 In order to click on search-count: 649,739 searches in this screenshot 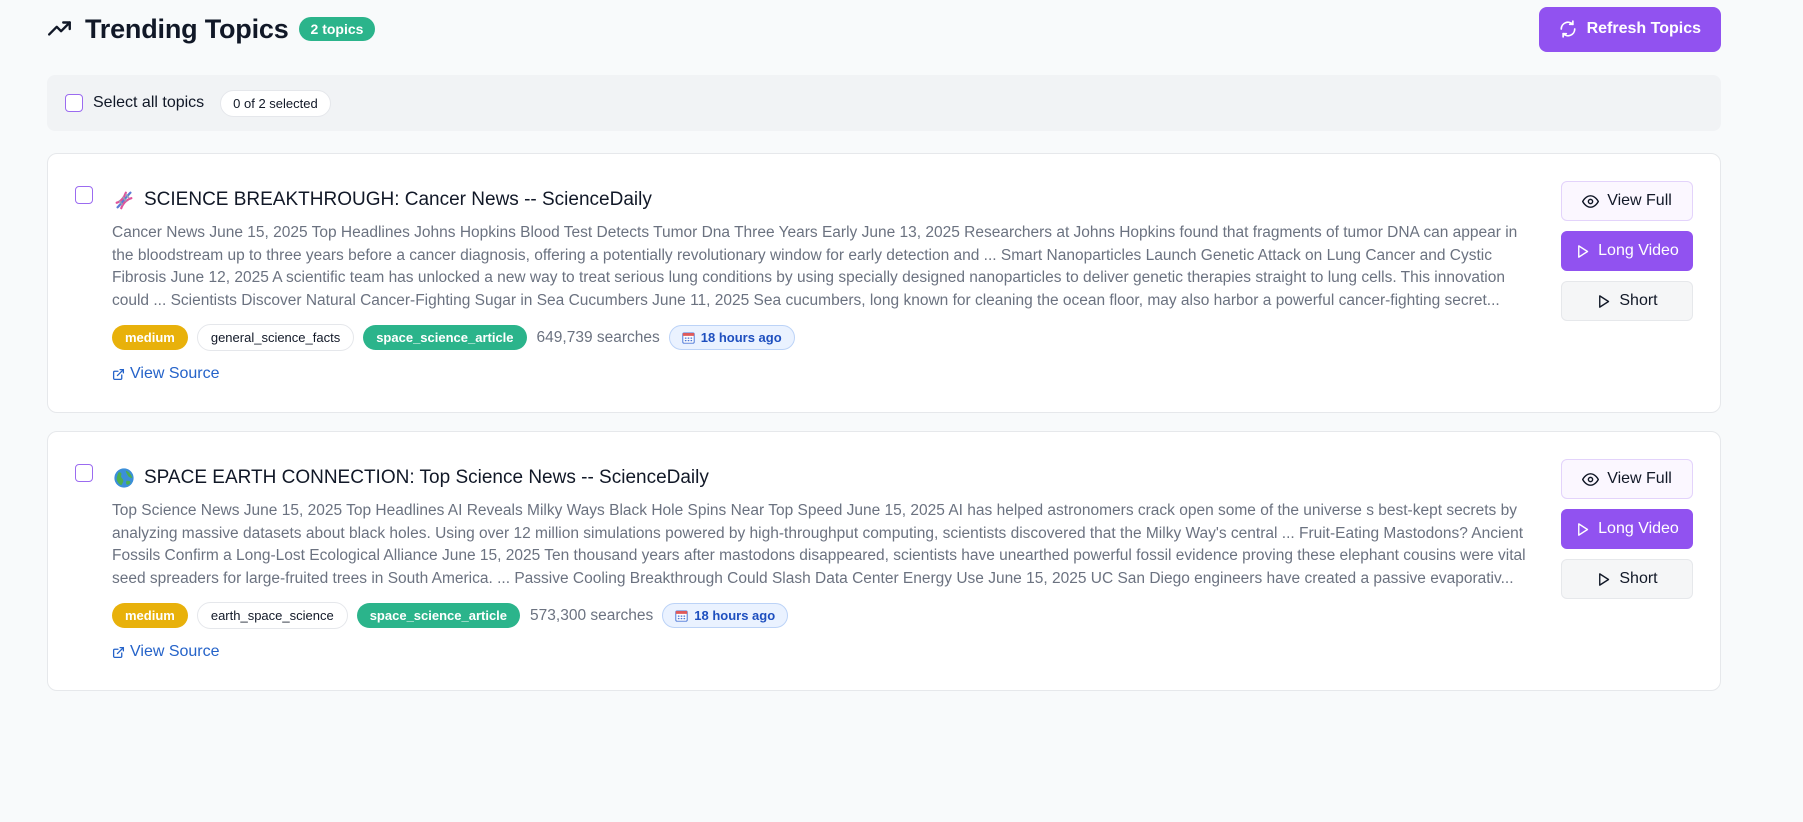, I will do `click(598, 337)`.